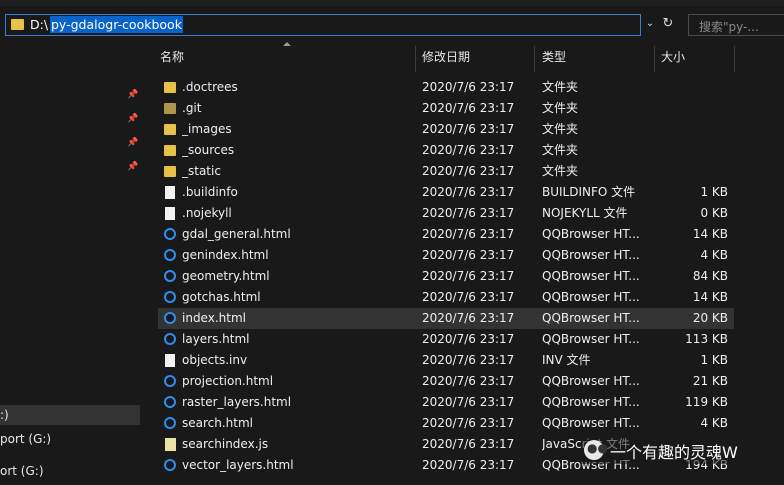  I want to click on column-header: 名称 修改日期 类型 大小, so click(462, 57).